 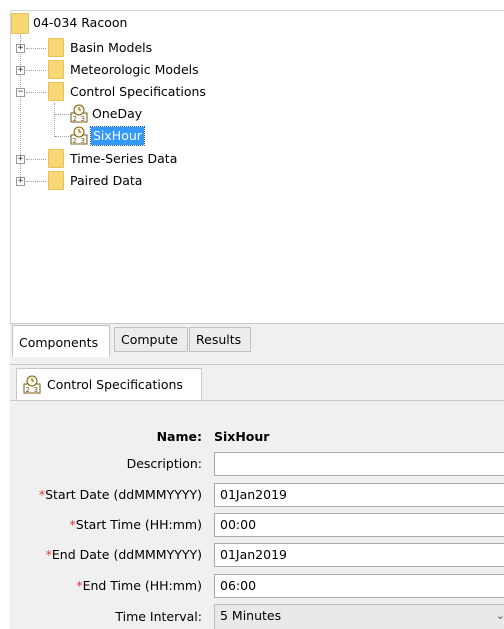 I want to click on name-label: Name:, so click(x=179, y=436).